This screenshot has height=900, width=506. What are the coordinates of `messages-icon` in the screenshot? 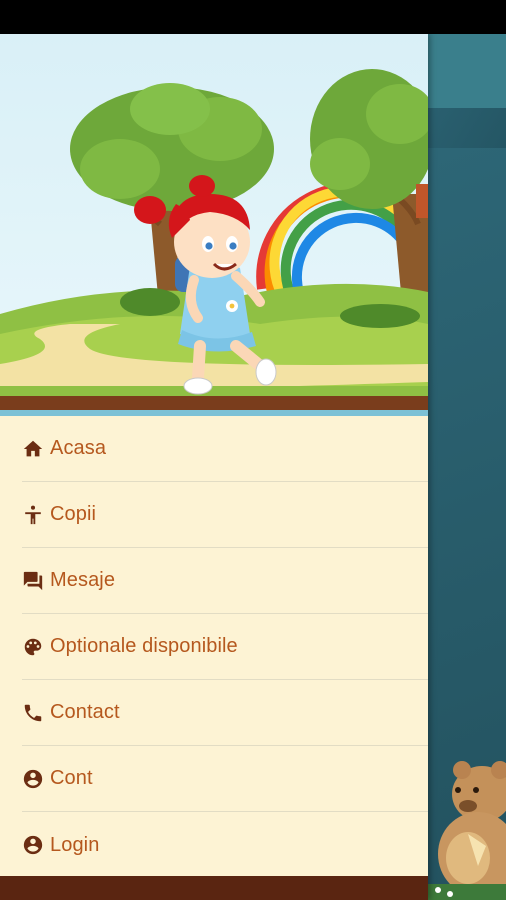 It's located at (33, 581).